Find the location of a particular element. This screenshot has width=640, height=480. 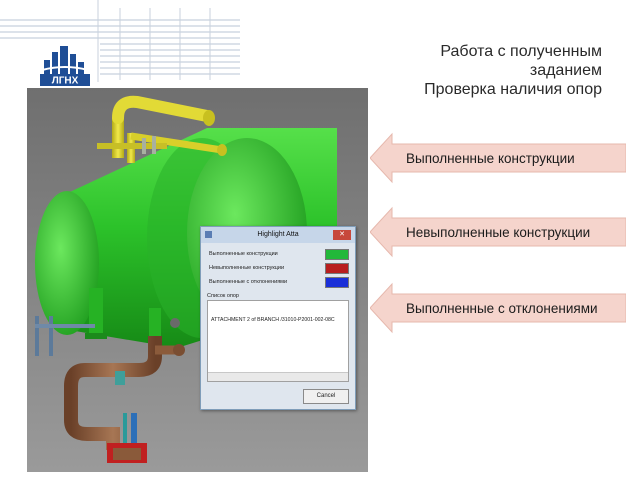

arrow-label-deviations: Выполненные с отклонениями is located at coordinates (502, 308).